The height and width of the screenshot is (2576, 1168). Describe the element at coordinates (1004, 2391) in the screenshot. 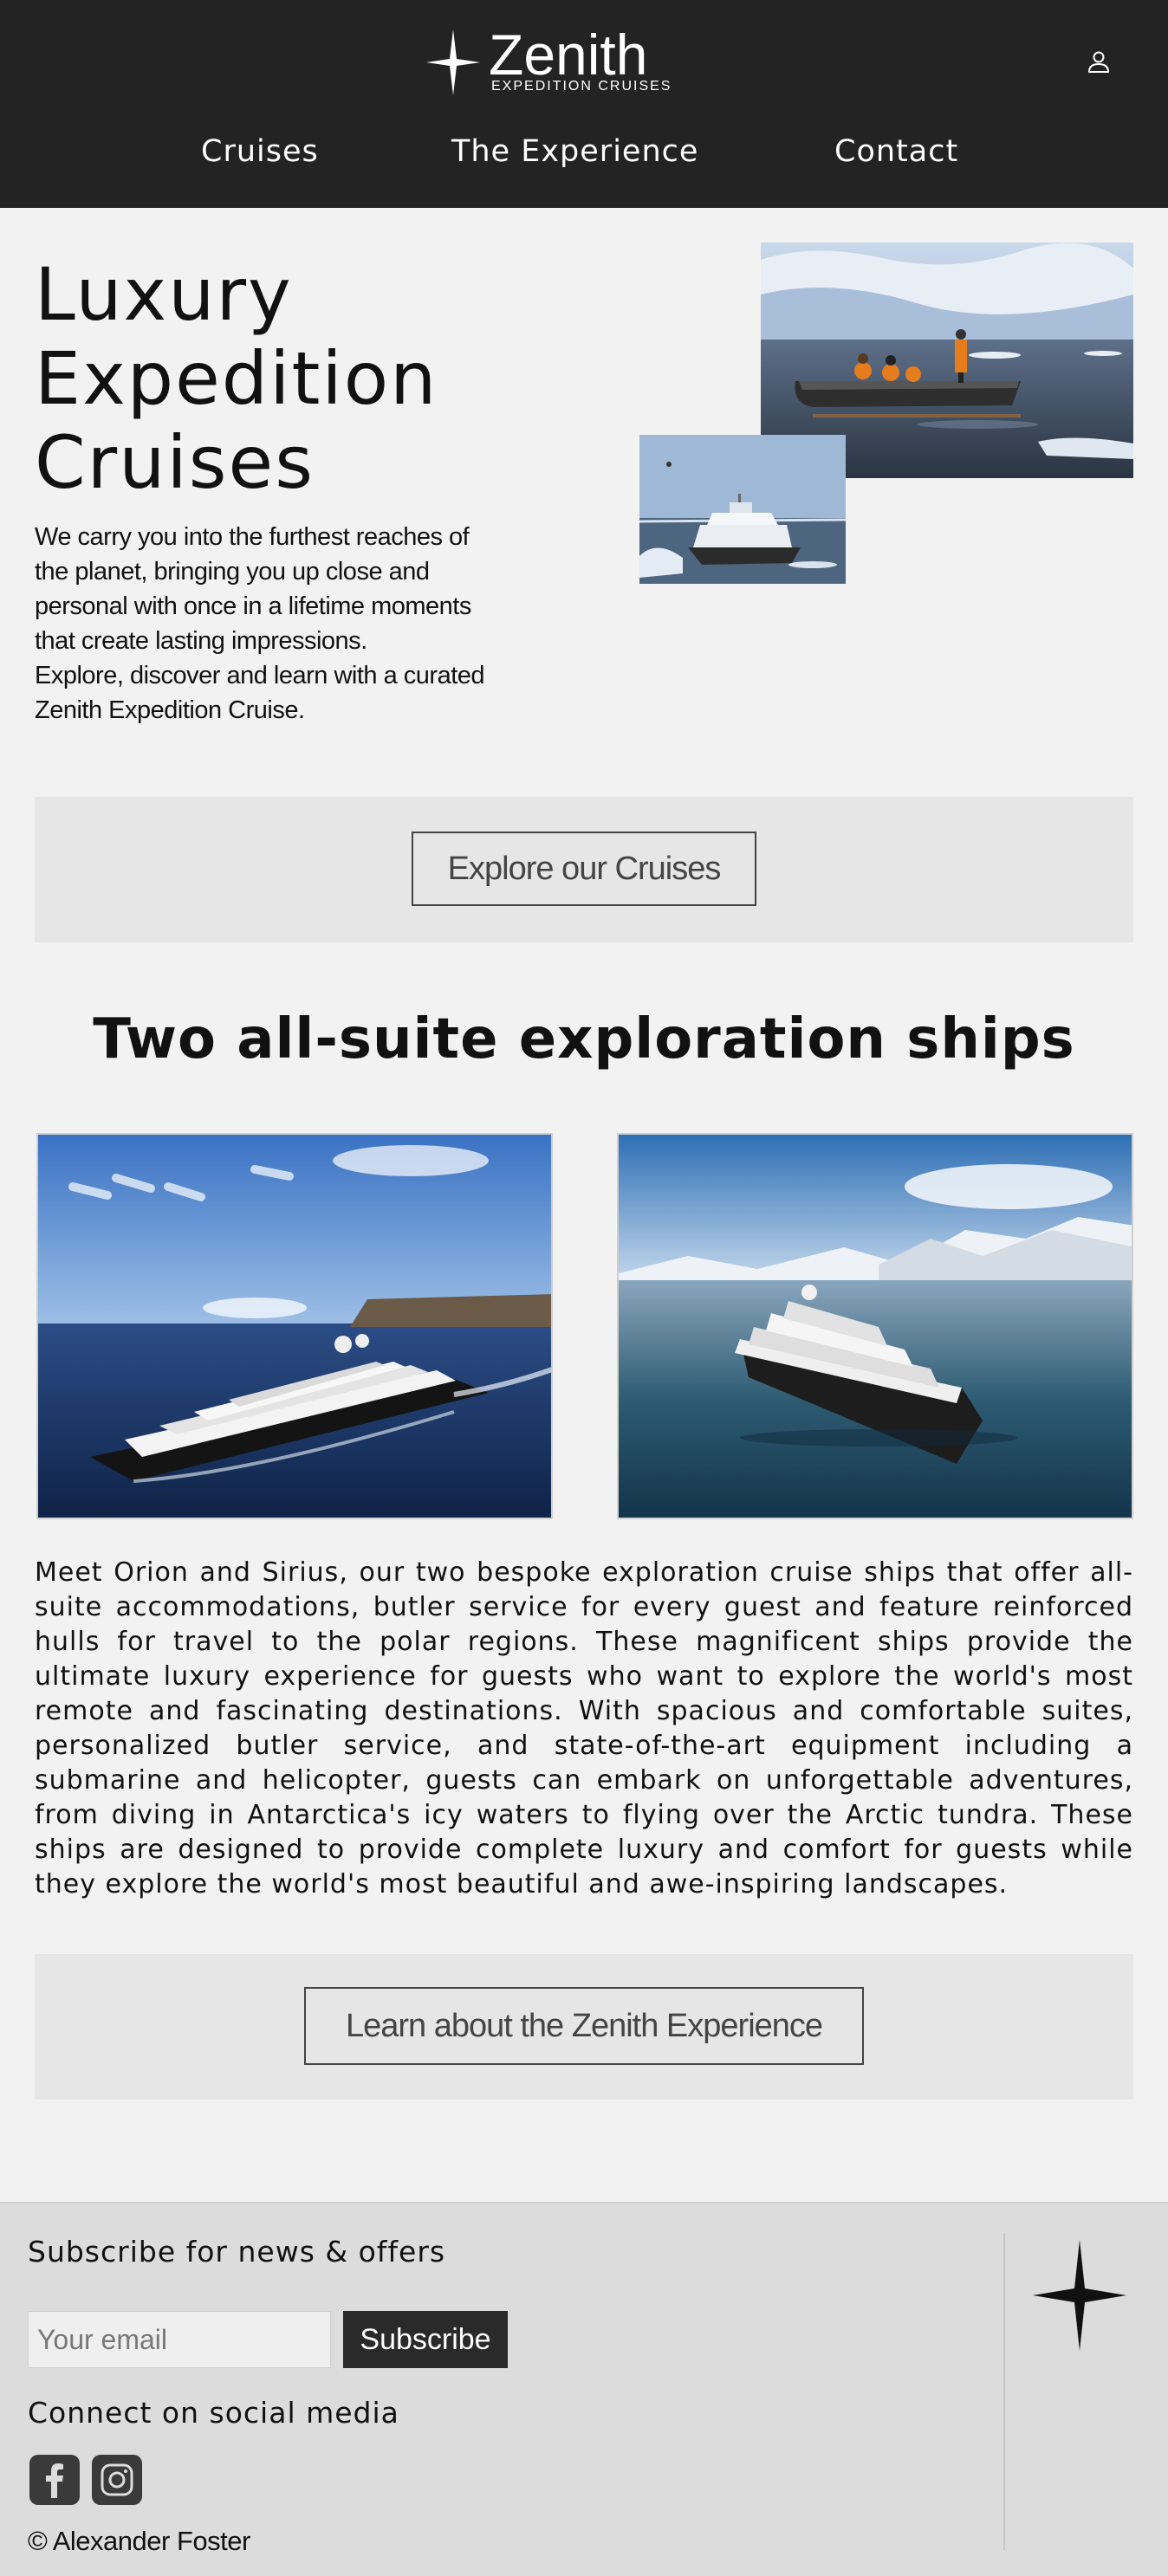

I see `footer-divider` at that location.